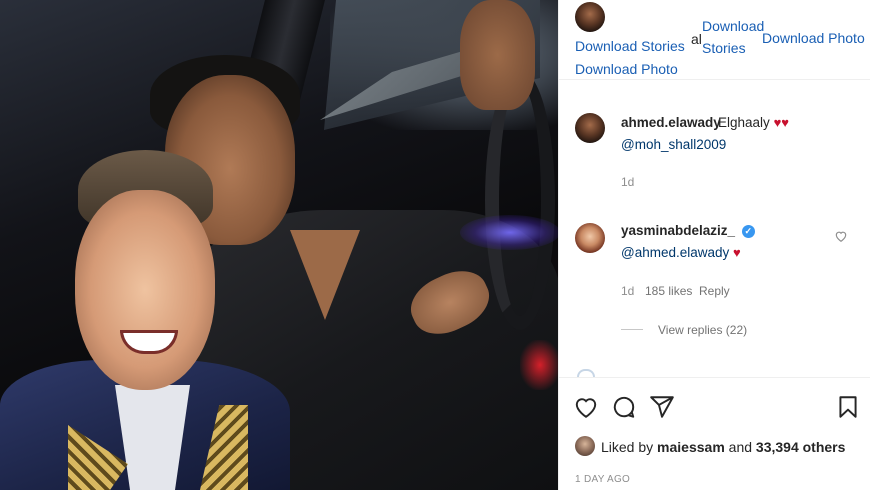  Describe the element at coordinates (602, 479) in the screenshot. I see `post-timestamp: 1 DAY AGO` at that location.